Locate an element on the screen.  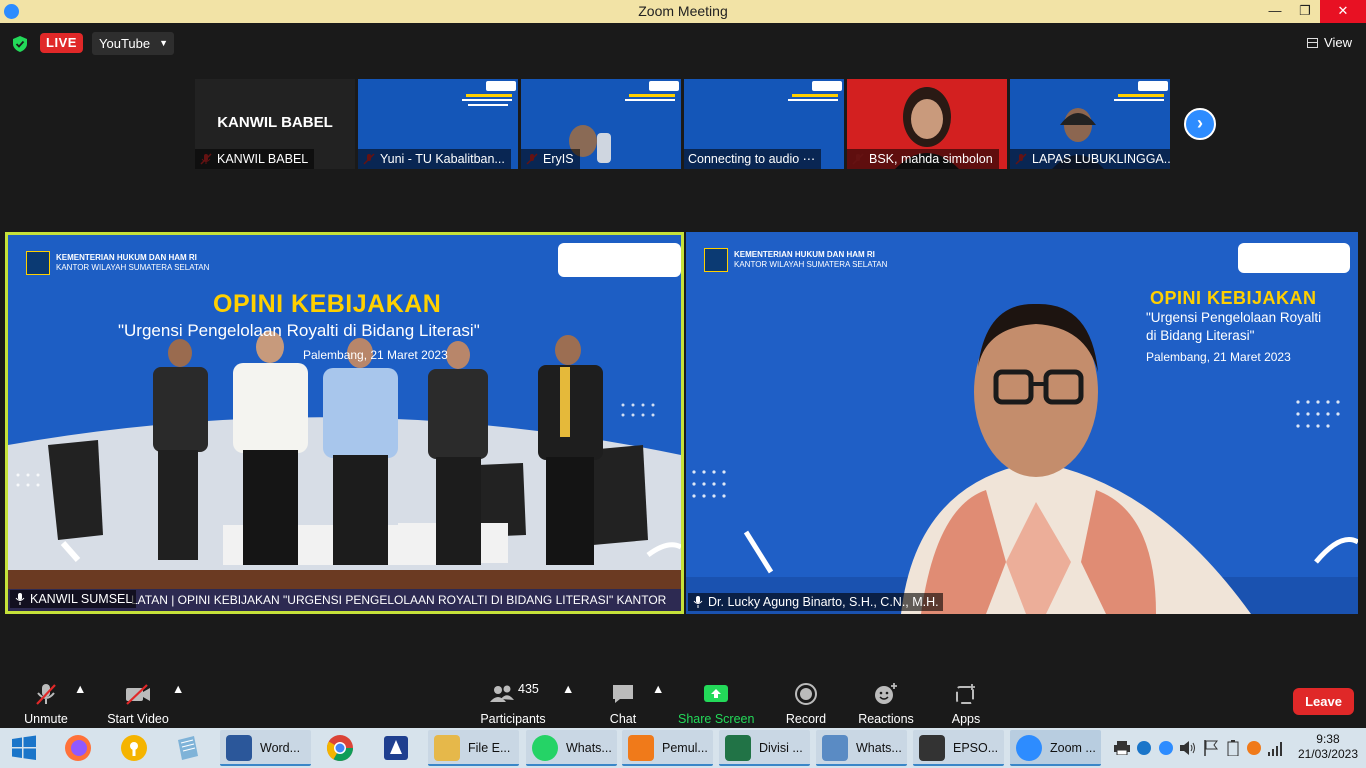
chevron-down-icon: ▼ is located at coordinates (164, 43).